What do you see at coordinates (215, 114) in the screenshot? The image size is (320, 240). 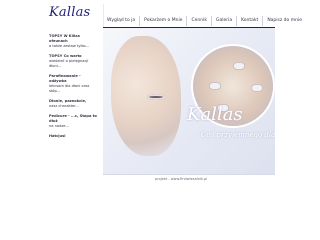 I see `hero-brand: Kallas` at bounding box center [215, 114].